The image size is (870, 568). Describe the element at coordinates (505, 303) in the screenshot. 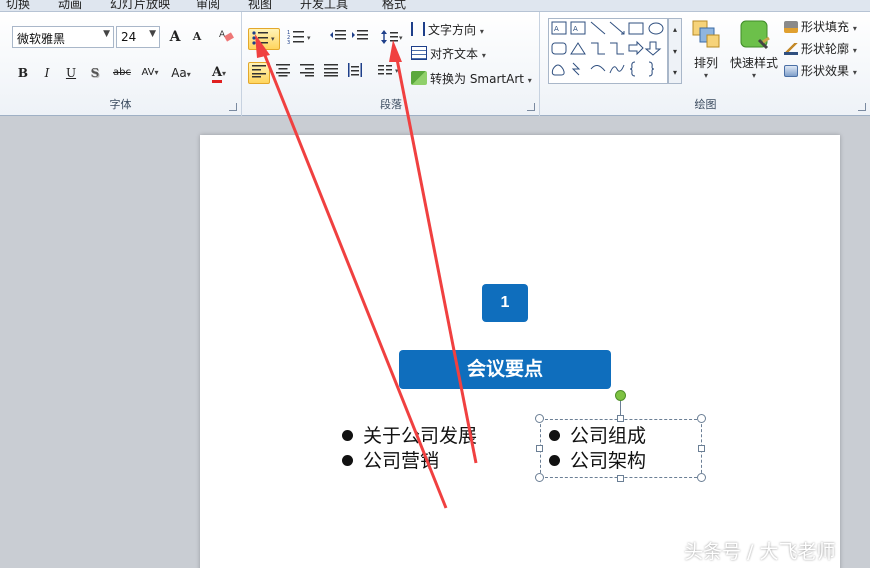

I see `slide-number-badge: 1` at that location.